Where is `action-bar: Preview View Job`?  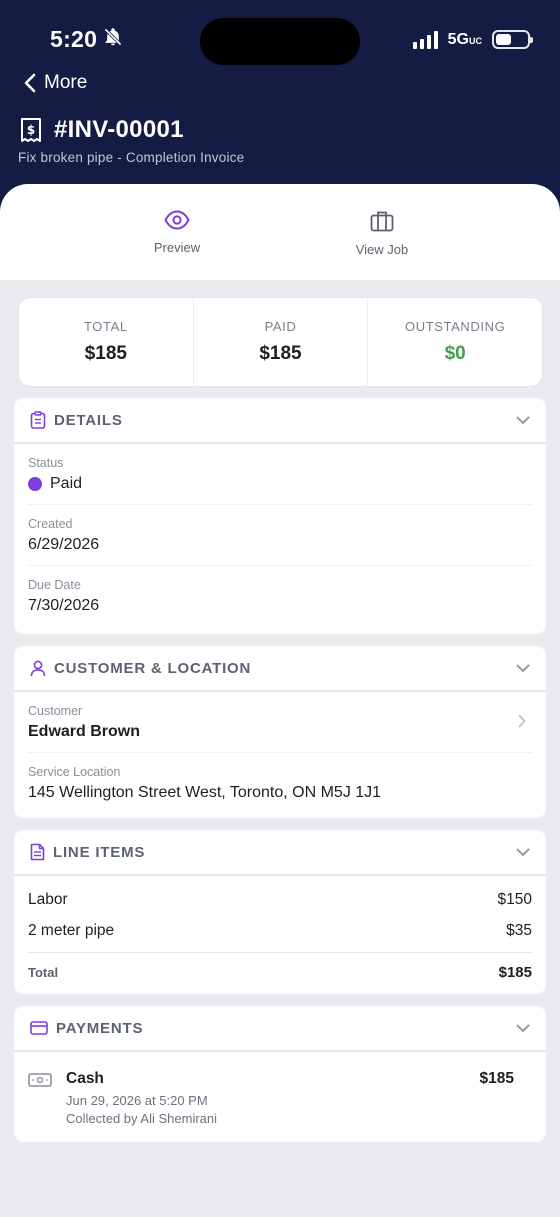
action-bar: Preview View Job is located at coordinates (280, 232).